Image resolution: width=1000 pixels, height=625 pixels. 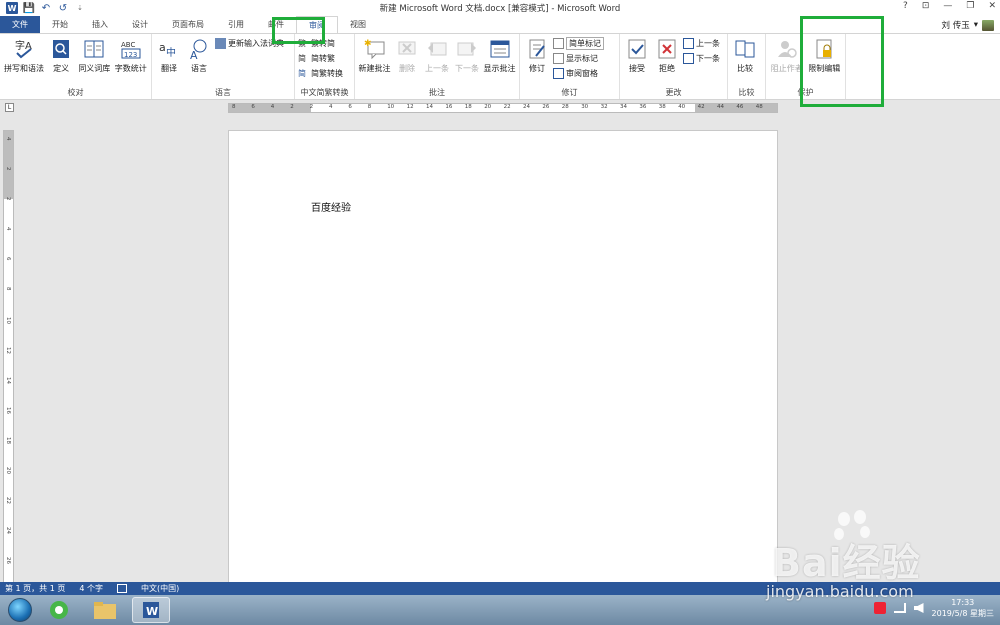 I want to click on word-icon: W, so click(x=151, y=610).